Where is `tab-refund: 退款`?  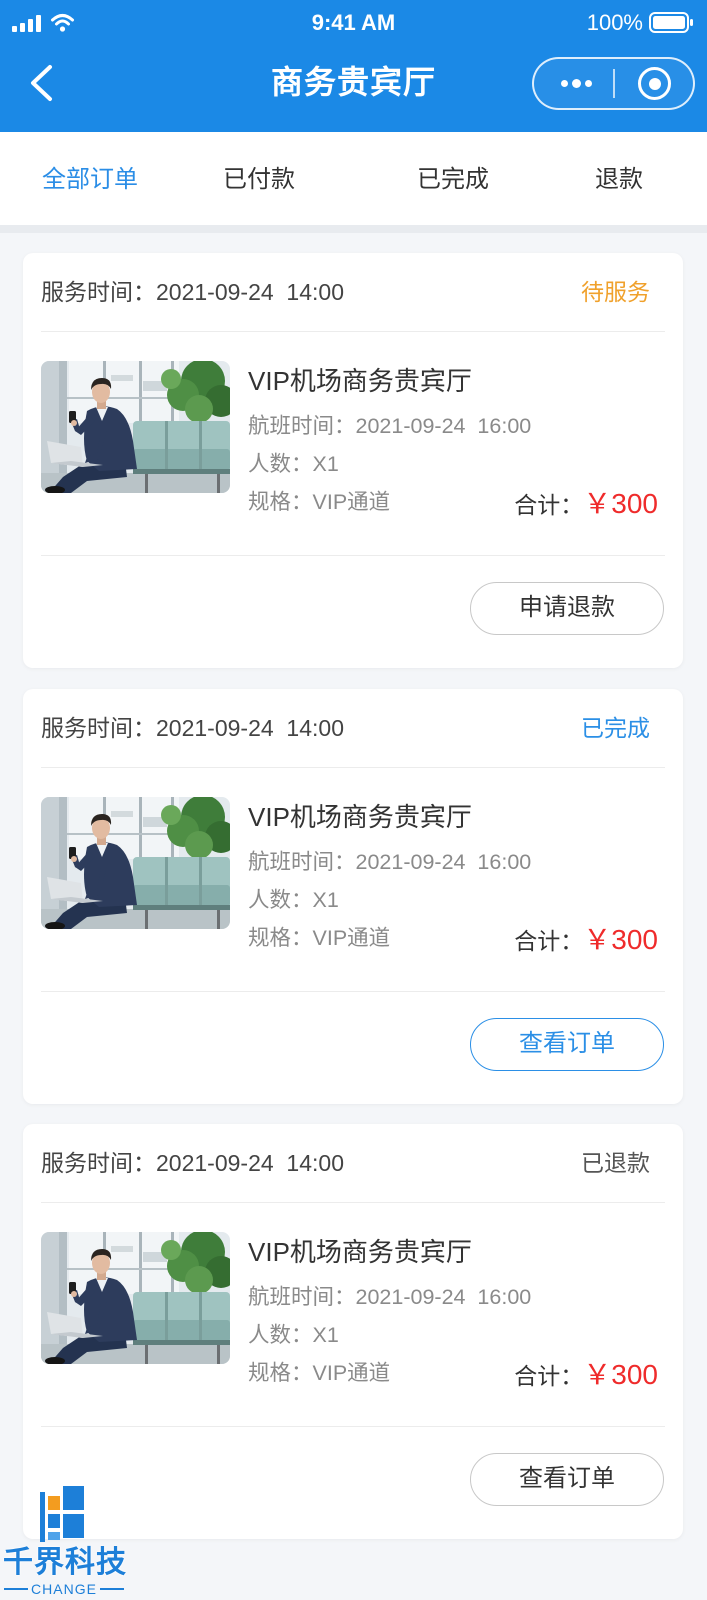
tab-refund: 退款 is located at coordinates (619, 180).